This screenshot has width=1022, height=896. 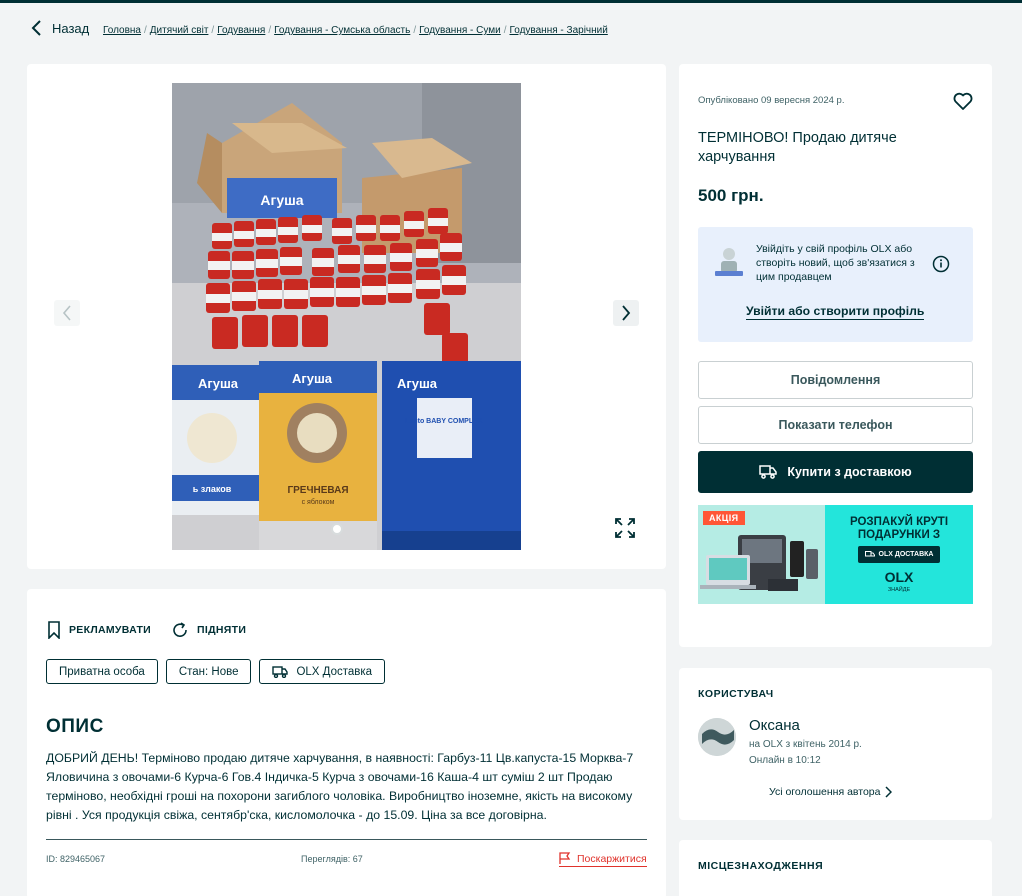 I want to click on promo-chip-label: OLX ДОСТАВКА, so click(x=906, y=554).